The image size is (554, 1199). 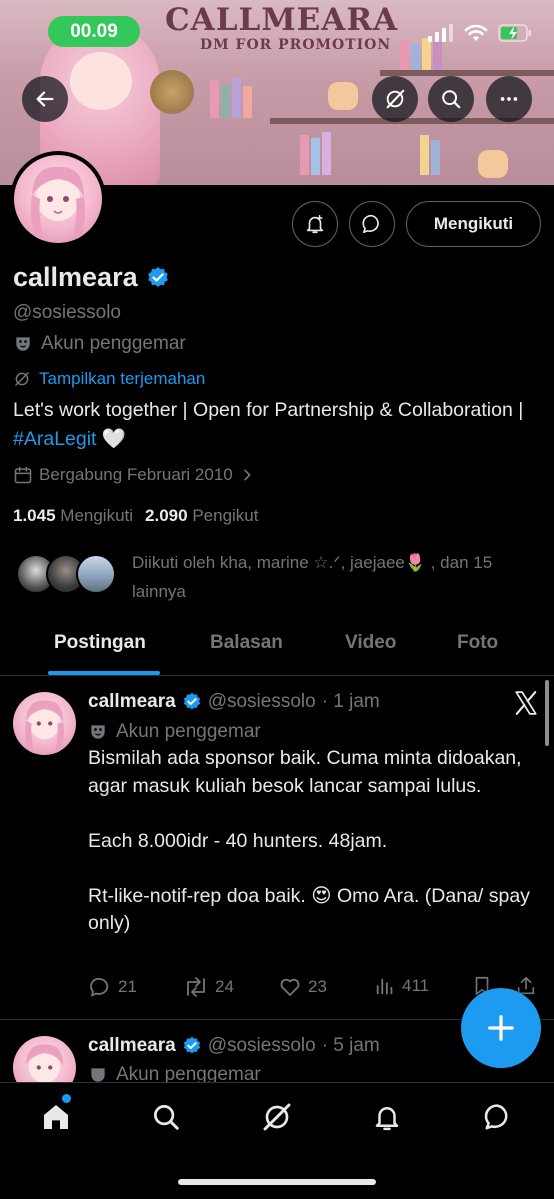 I want to click on bell-plus-icon, so click(x=315, y=224).